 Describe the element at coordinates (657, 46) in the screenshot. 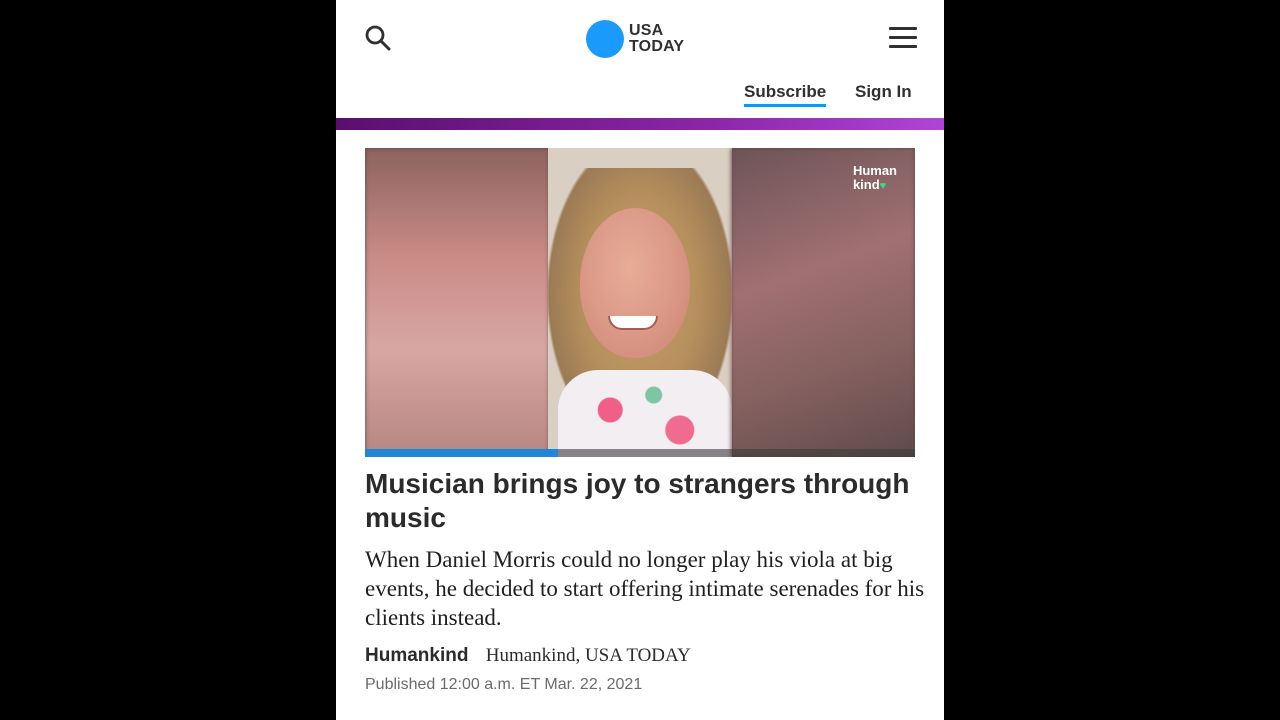

I see `logo-text-line2: TODAY` at that location.